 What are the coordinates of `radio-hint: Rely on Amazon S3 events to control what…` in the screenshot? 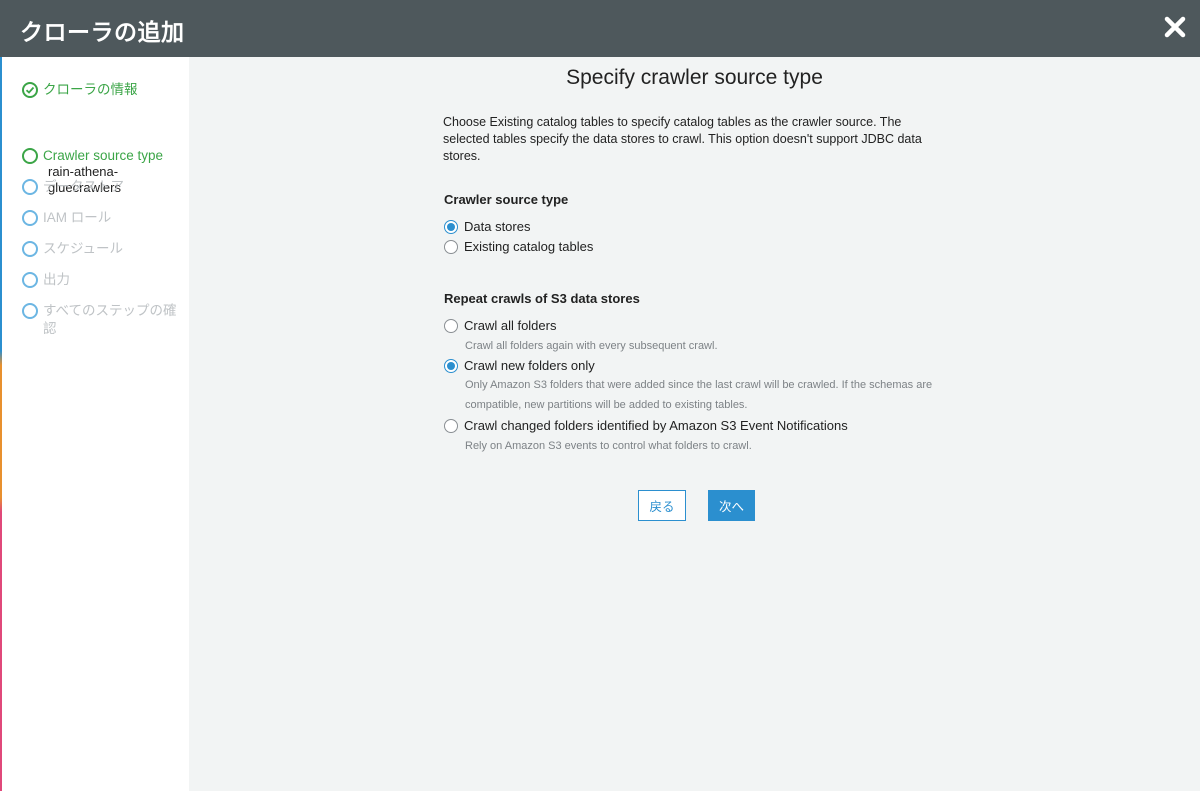 It's located at (608, 446).